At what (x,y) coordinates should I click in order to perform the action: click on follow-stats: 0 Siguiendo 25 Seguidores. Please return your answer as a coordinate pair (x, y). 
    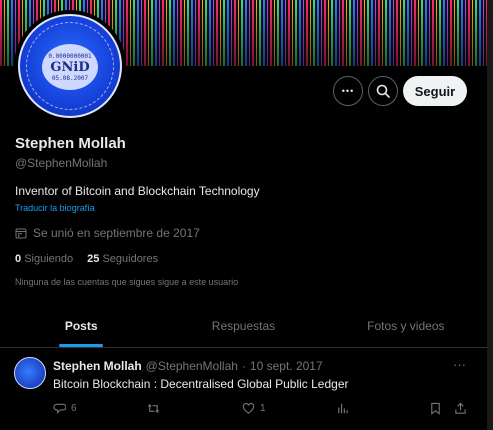
    Looking at the image, I should click on (86, 259).